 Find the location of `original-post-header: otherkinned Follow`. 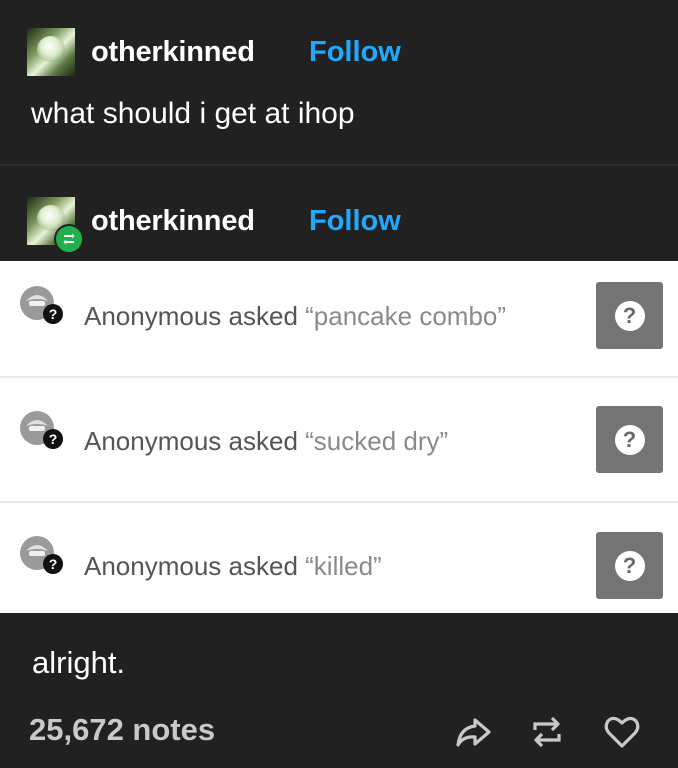

original-post-header: otherkinned Follow is located at coordinates (339, 52).